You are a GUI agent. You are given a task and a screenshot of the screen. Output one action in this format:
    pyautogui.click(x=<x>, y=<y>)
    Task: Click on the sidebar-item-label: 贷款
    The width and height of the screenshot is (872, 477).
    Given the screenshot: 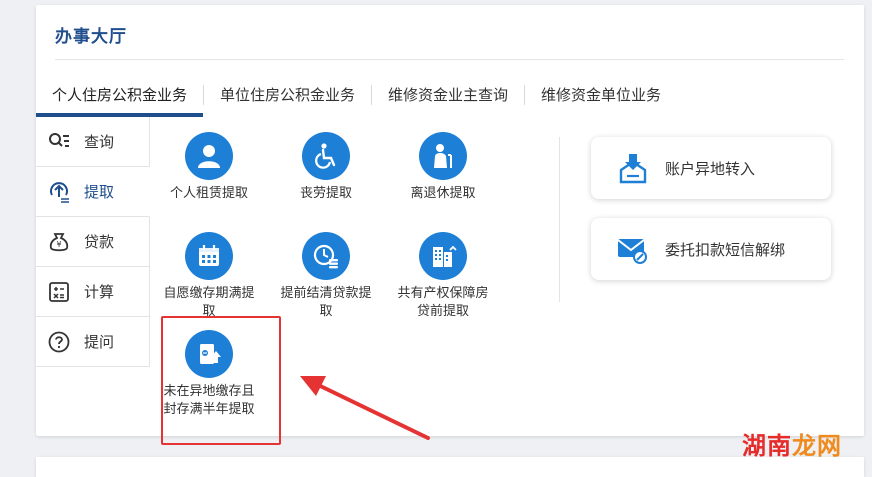 What is the action you would take?
    pyautogui.click(x=99, y=242)
    